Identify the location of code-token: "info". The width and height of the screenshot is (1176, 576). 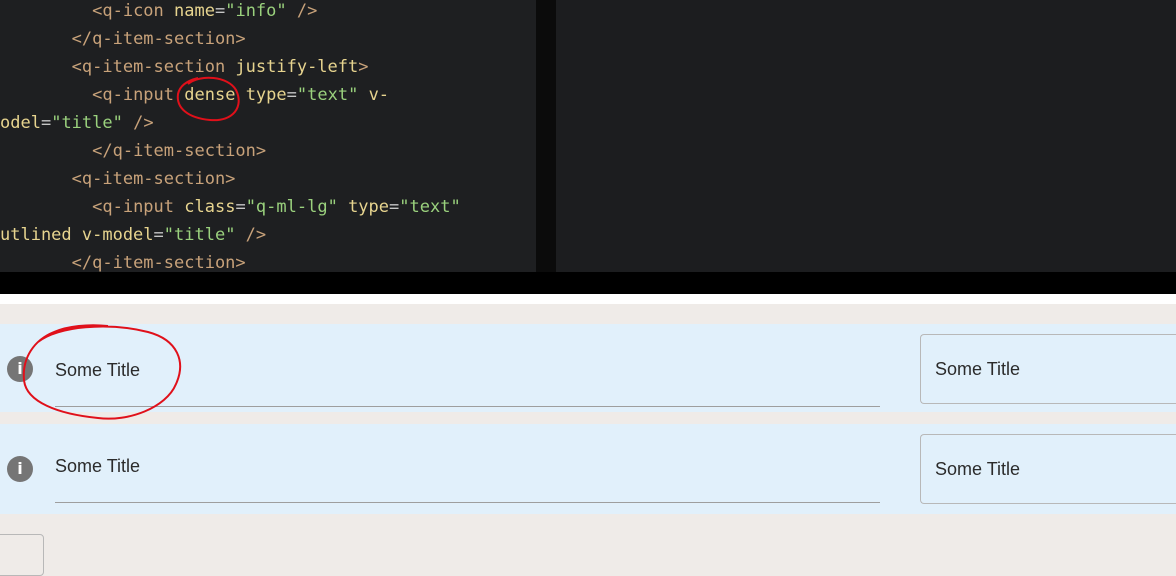
(256, 11).